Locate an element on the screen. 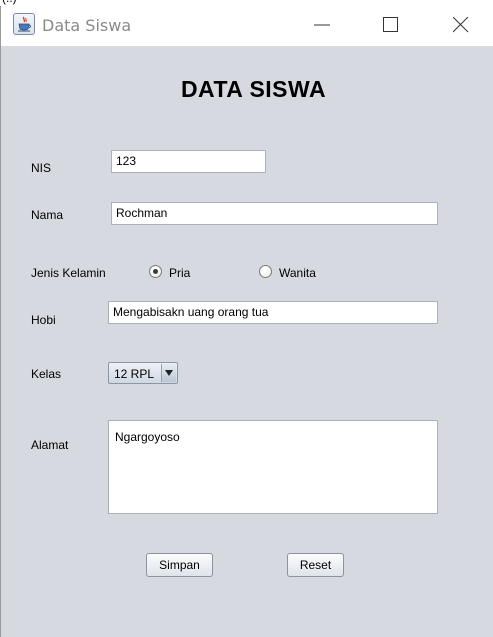 The image size is (493, 637). nis-label: NIS is located at coordinates (41, 168).